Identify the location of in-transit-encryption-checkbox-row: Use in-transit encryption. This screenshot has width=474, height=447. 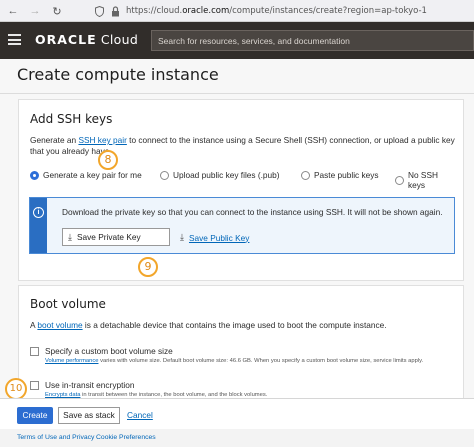
(82, 385).